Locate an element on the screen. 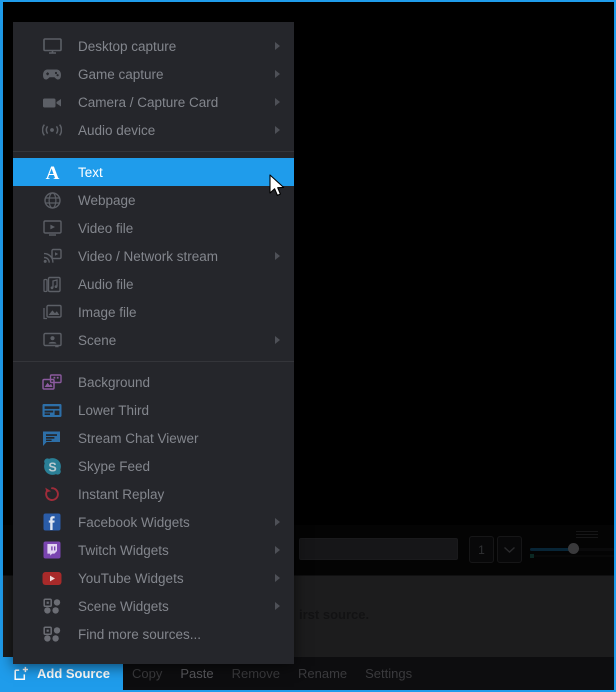 This screenshot has height=692, width=616. text-a-icon: A is located at coordinates (52, 172).